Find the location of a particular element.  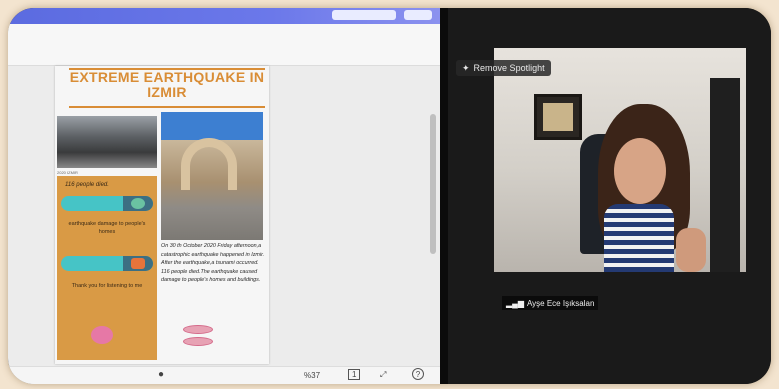

remove-spotlight-button: ✦ Remove Spotlight is located at coordinates (503, 68).